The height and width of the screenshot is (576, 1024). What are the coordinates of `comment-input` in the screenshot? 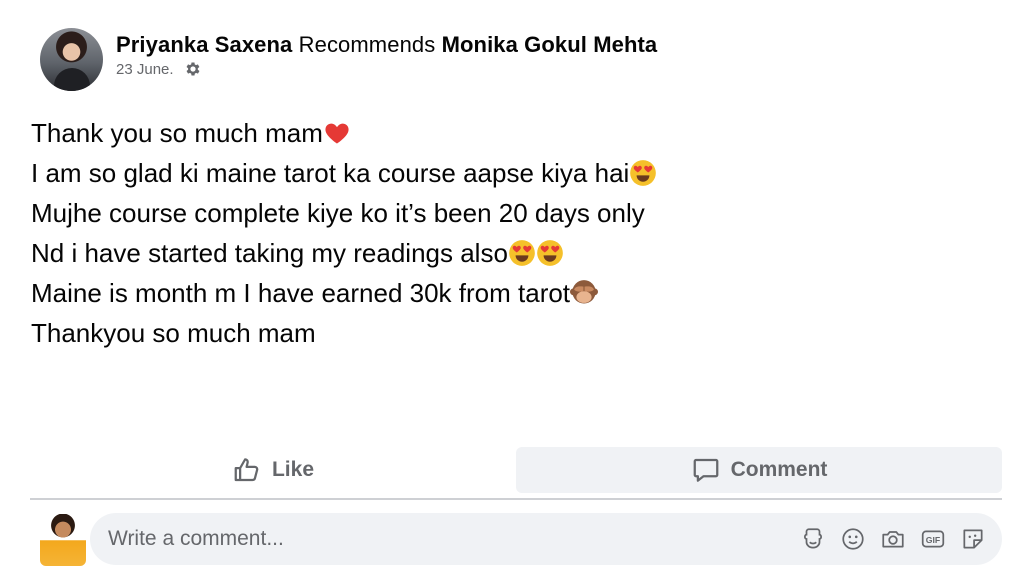 It's located at (454, 539).